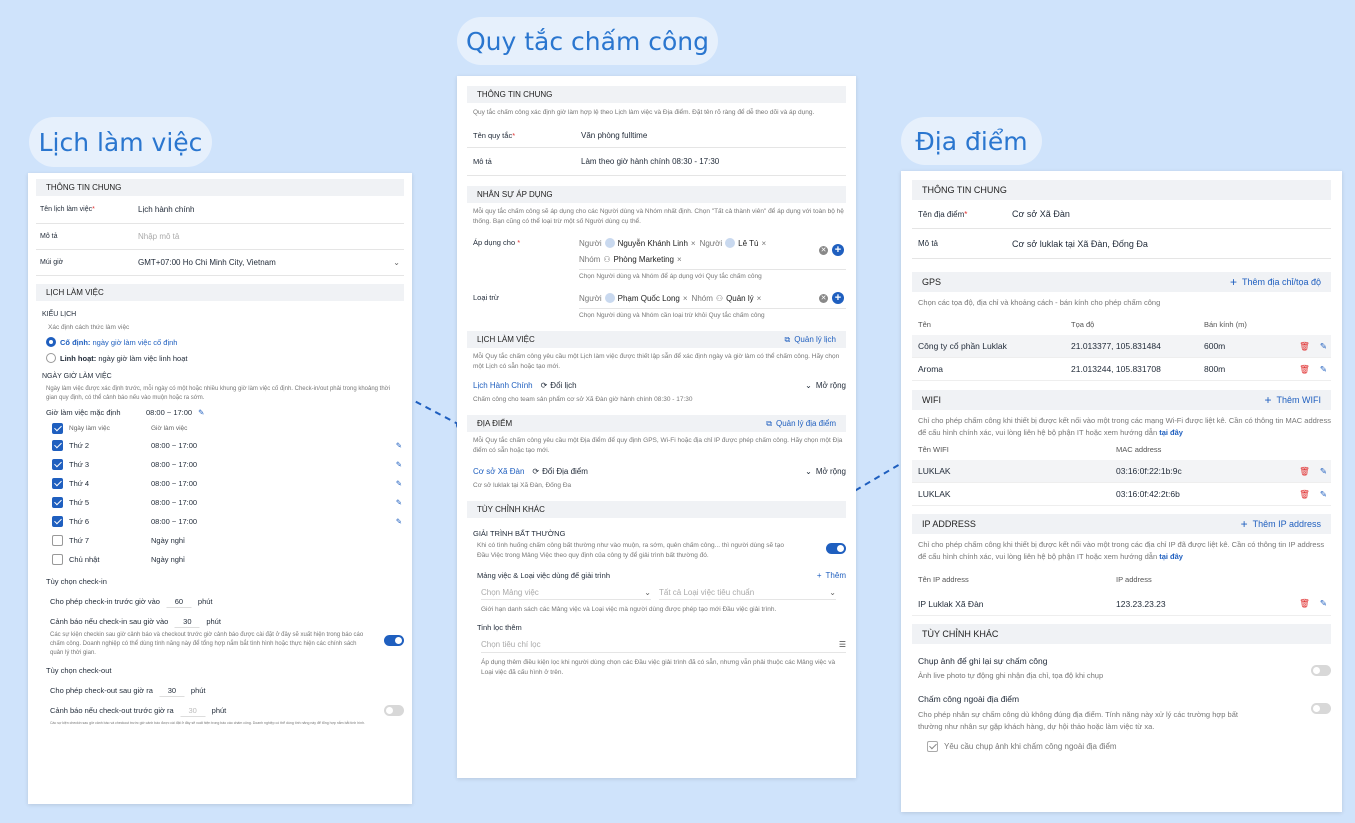 The width and height of the screenshot is (1355, 823). What do you see at coordinates (1321, 708) in the screenshot?
I see `outside-toggle` at bounding box center [1321, 708].